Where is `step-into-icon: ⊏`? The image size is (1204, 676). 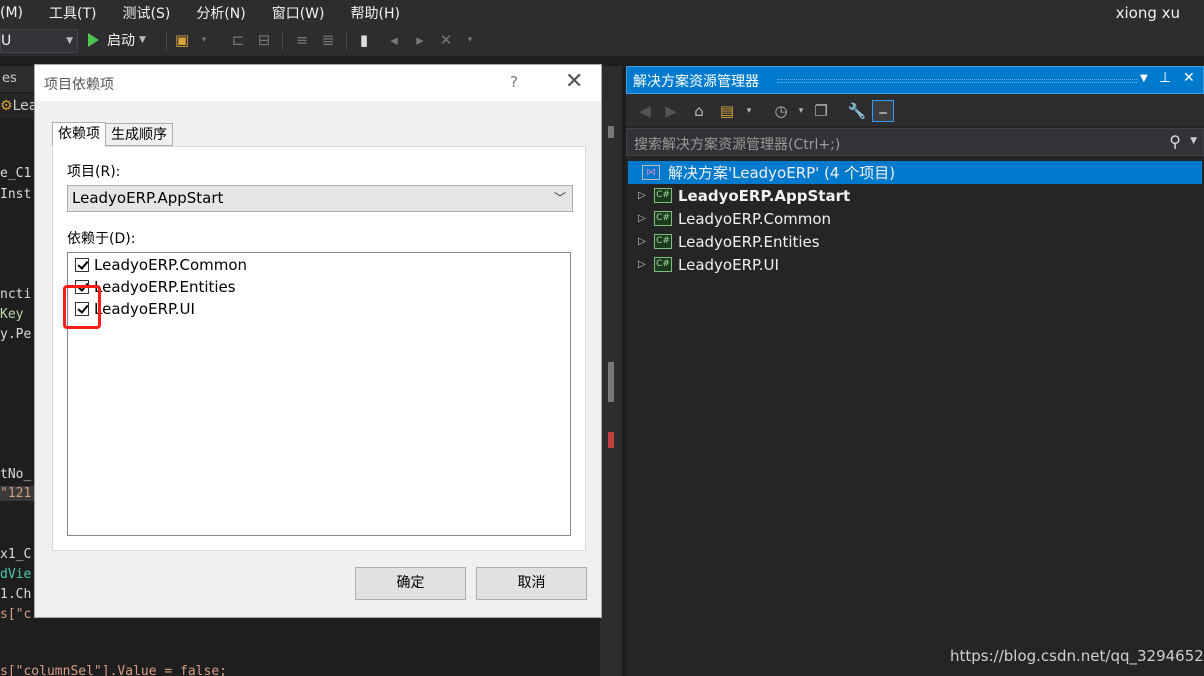
step-into-icon: ⊏ is located at coordinates (238, 40).